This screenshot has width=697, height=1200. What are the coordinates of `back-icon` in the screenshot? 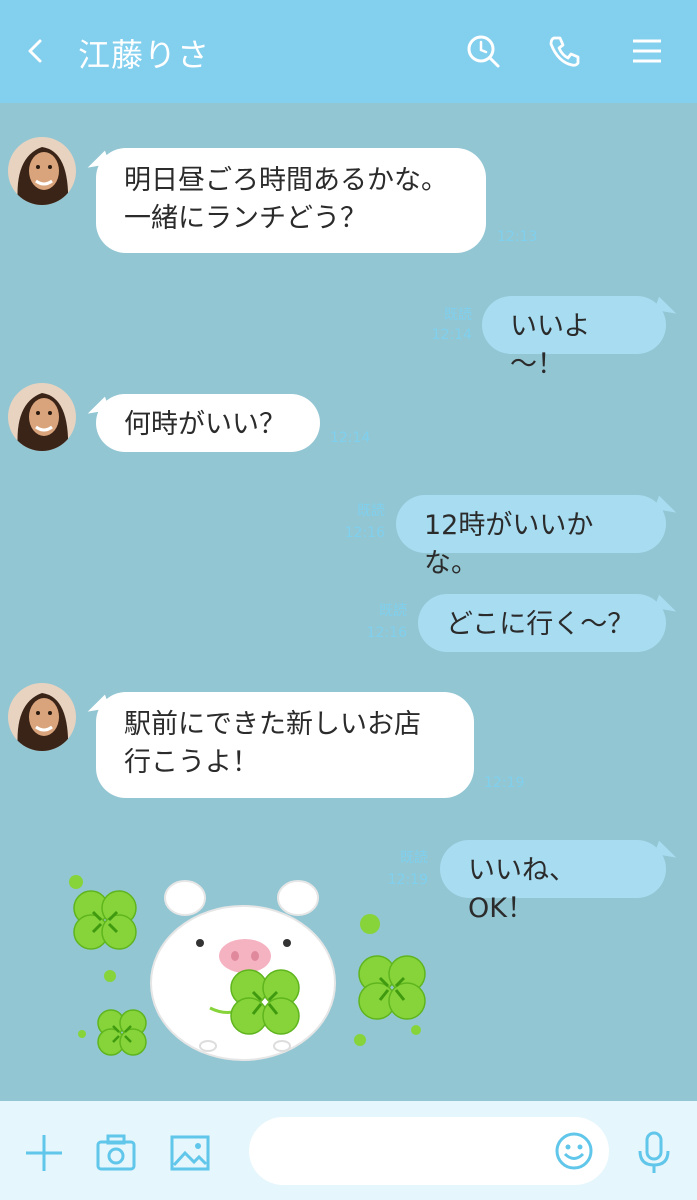 It's located at (37, 51).